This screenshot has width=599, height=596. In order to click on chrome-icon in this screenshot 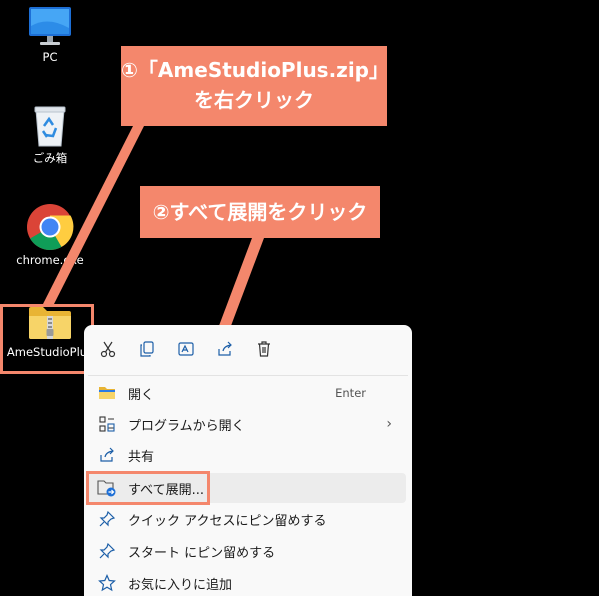, I will do `click(50, 227)`.